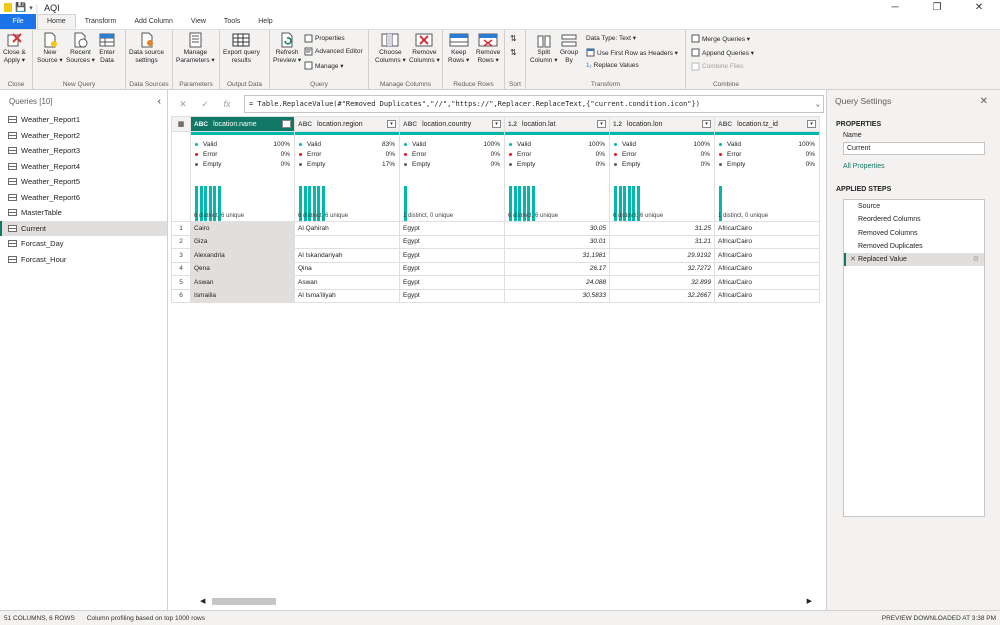 This screenshot has width=1000, height=625. I want to click on table-cell: 30.5833, so click(557, 295).